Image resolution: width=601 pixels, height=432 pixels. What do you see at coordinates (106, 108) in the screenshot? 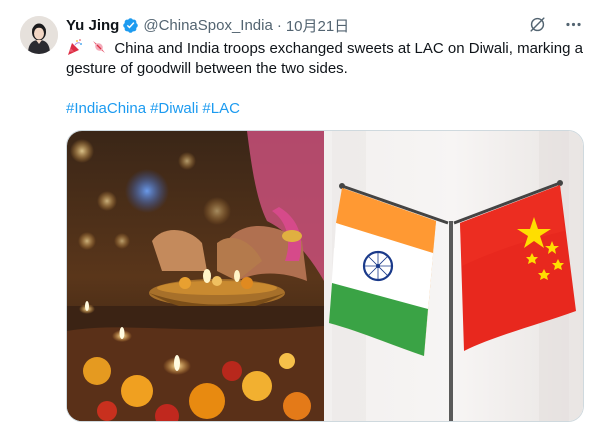
I see `hashtag-link: #IndiaChina` at bounding box center [106, 108].